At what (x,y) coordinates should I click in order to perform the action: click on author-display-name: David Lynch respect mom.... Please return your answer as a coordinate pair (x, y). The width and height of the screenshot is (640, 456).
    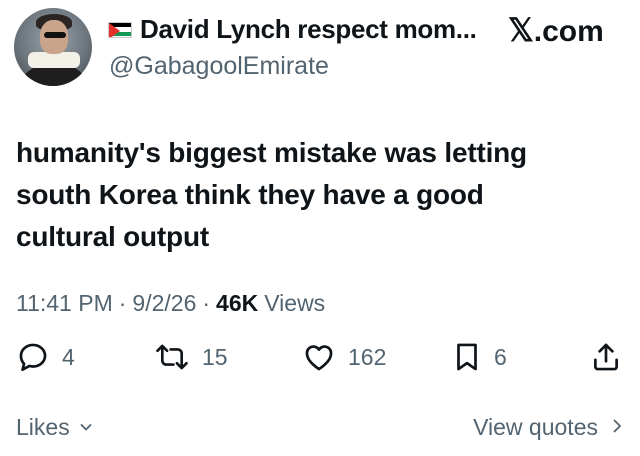
    Looking at the image, I should click on (308, 29).